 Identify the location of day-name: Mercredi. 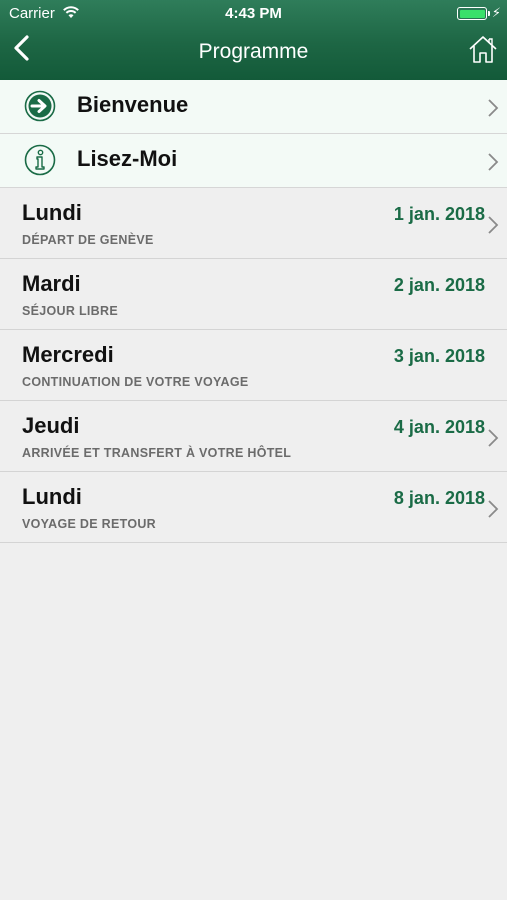
(68, 354).